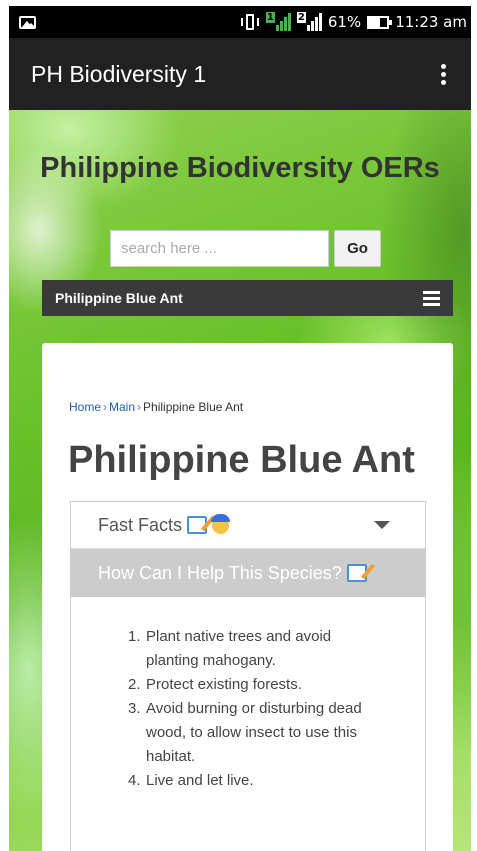 This screenshot has width=477, height=851. I want to click on list-item: Protect existing forests., so click(215, 685).